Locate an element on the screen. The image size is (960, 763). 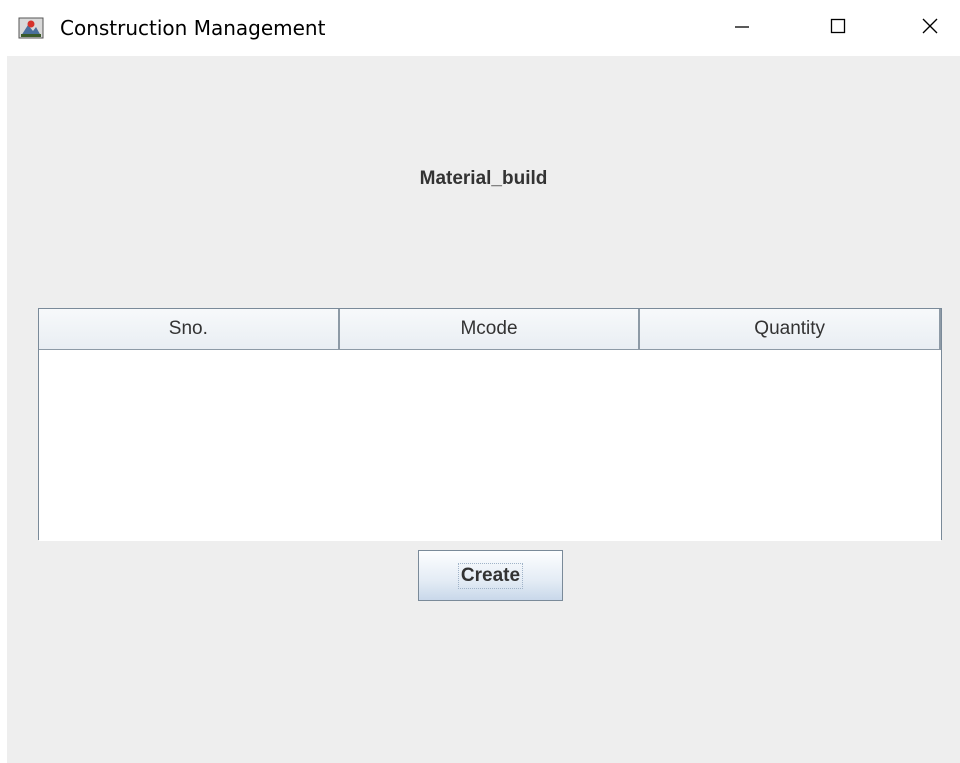
column-header-sno: Sno. is located at coordinates (189, 329).